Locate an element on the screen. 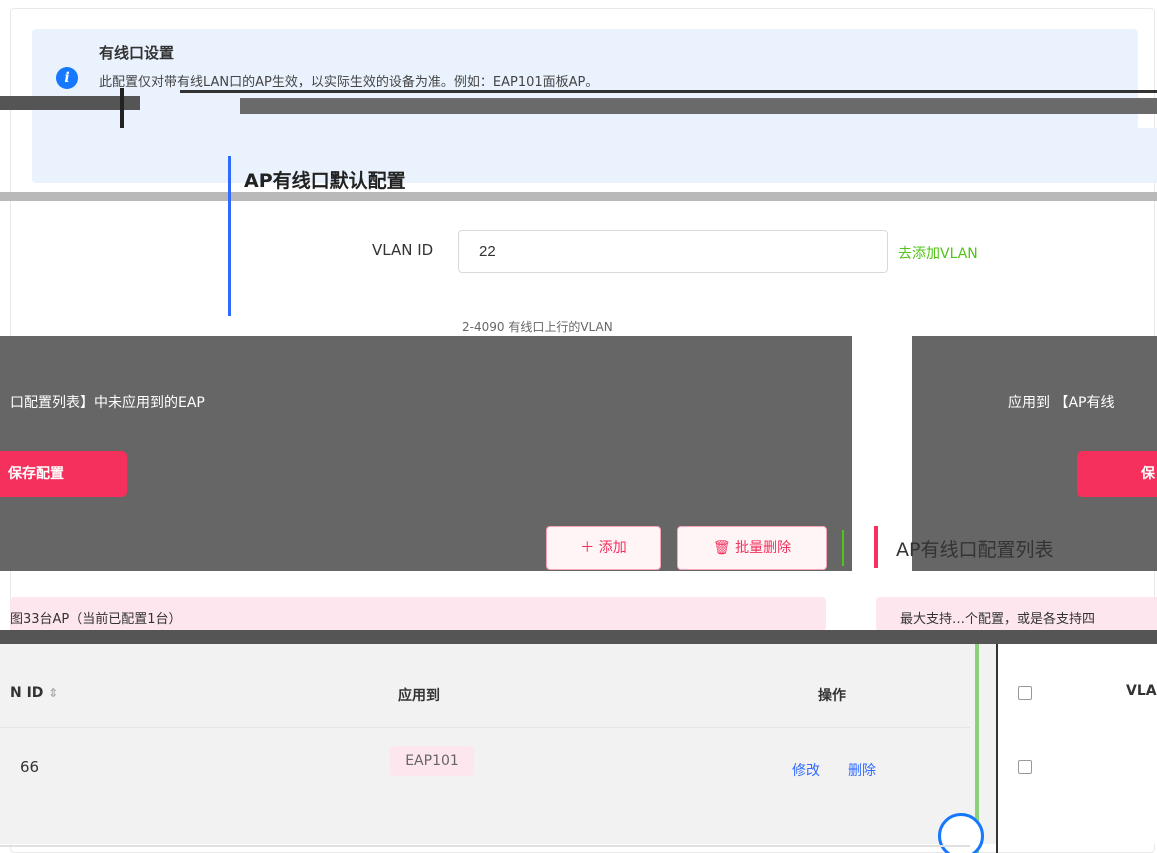 The image size is (1157, 853). add-button: ＋ 添加 is located at coordinates (603, 548).